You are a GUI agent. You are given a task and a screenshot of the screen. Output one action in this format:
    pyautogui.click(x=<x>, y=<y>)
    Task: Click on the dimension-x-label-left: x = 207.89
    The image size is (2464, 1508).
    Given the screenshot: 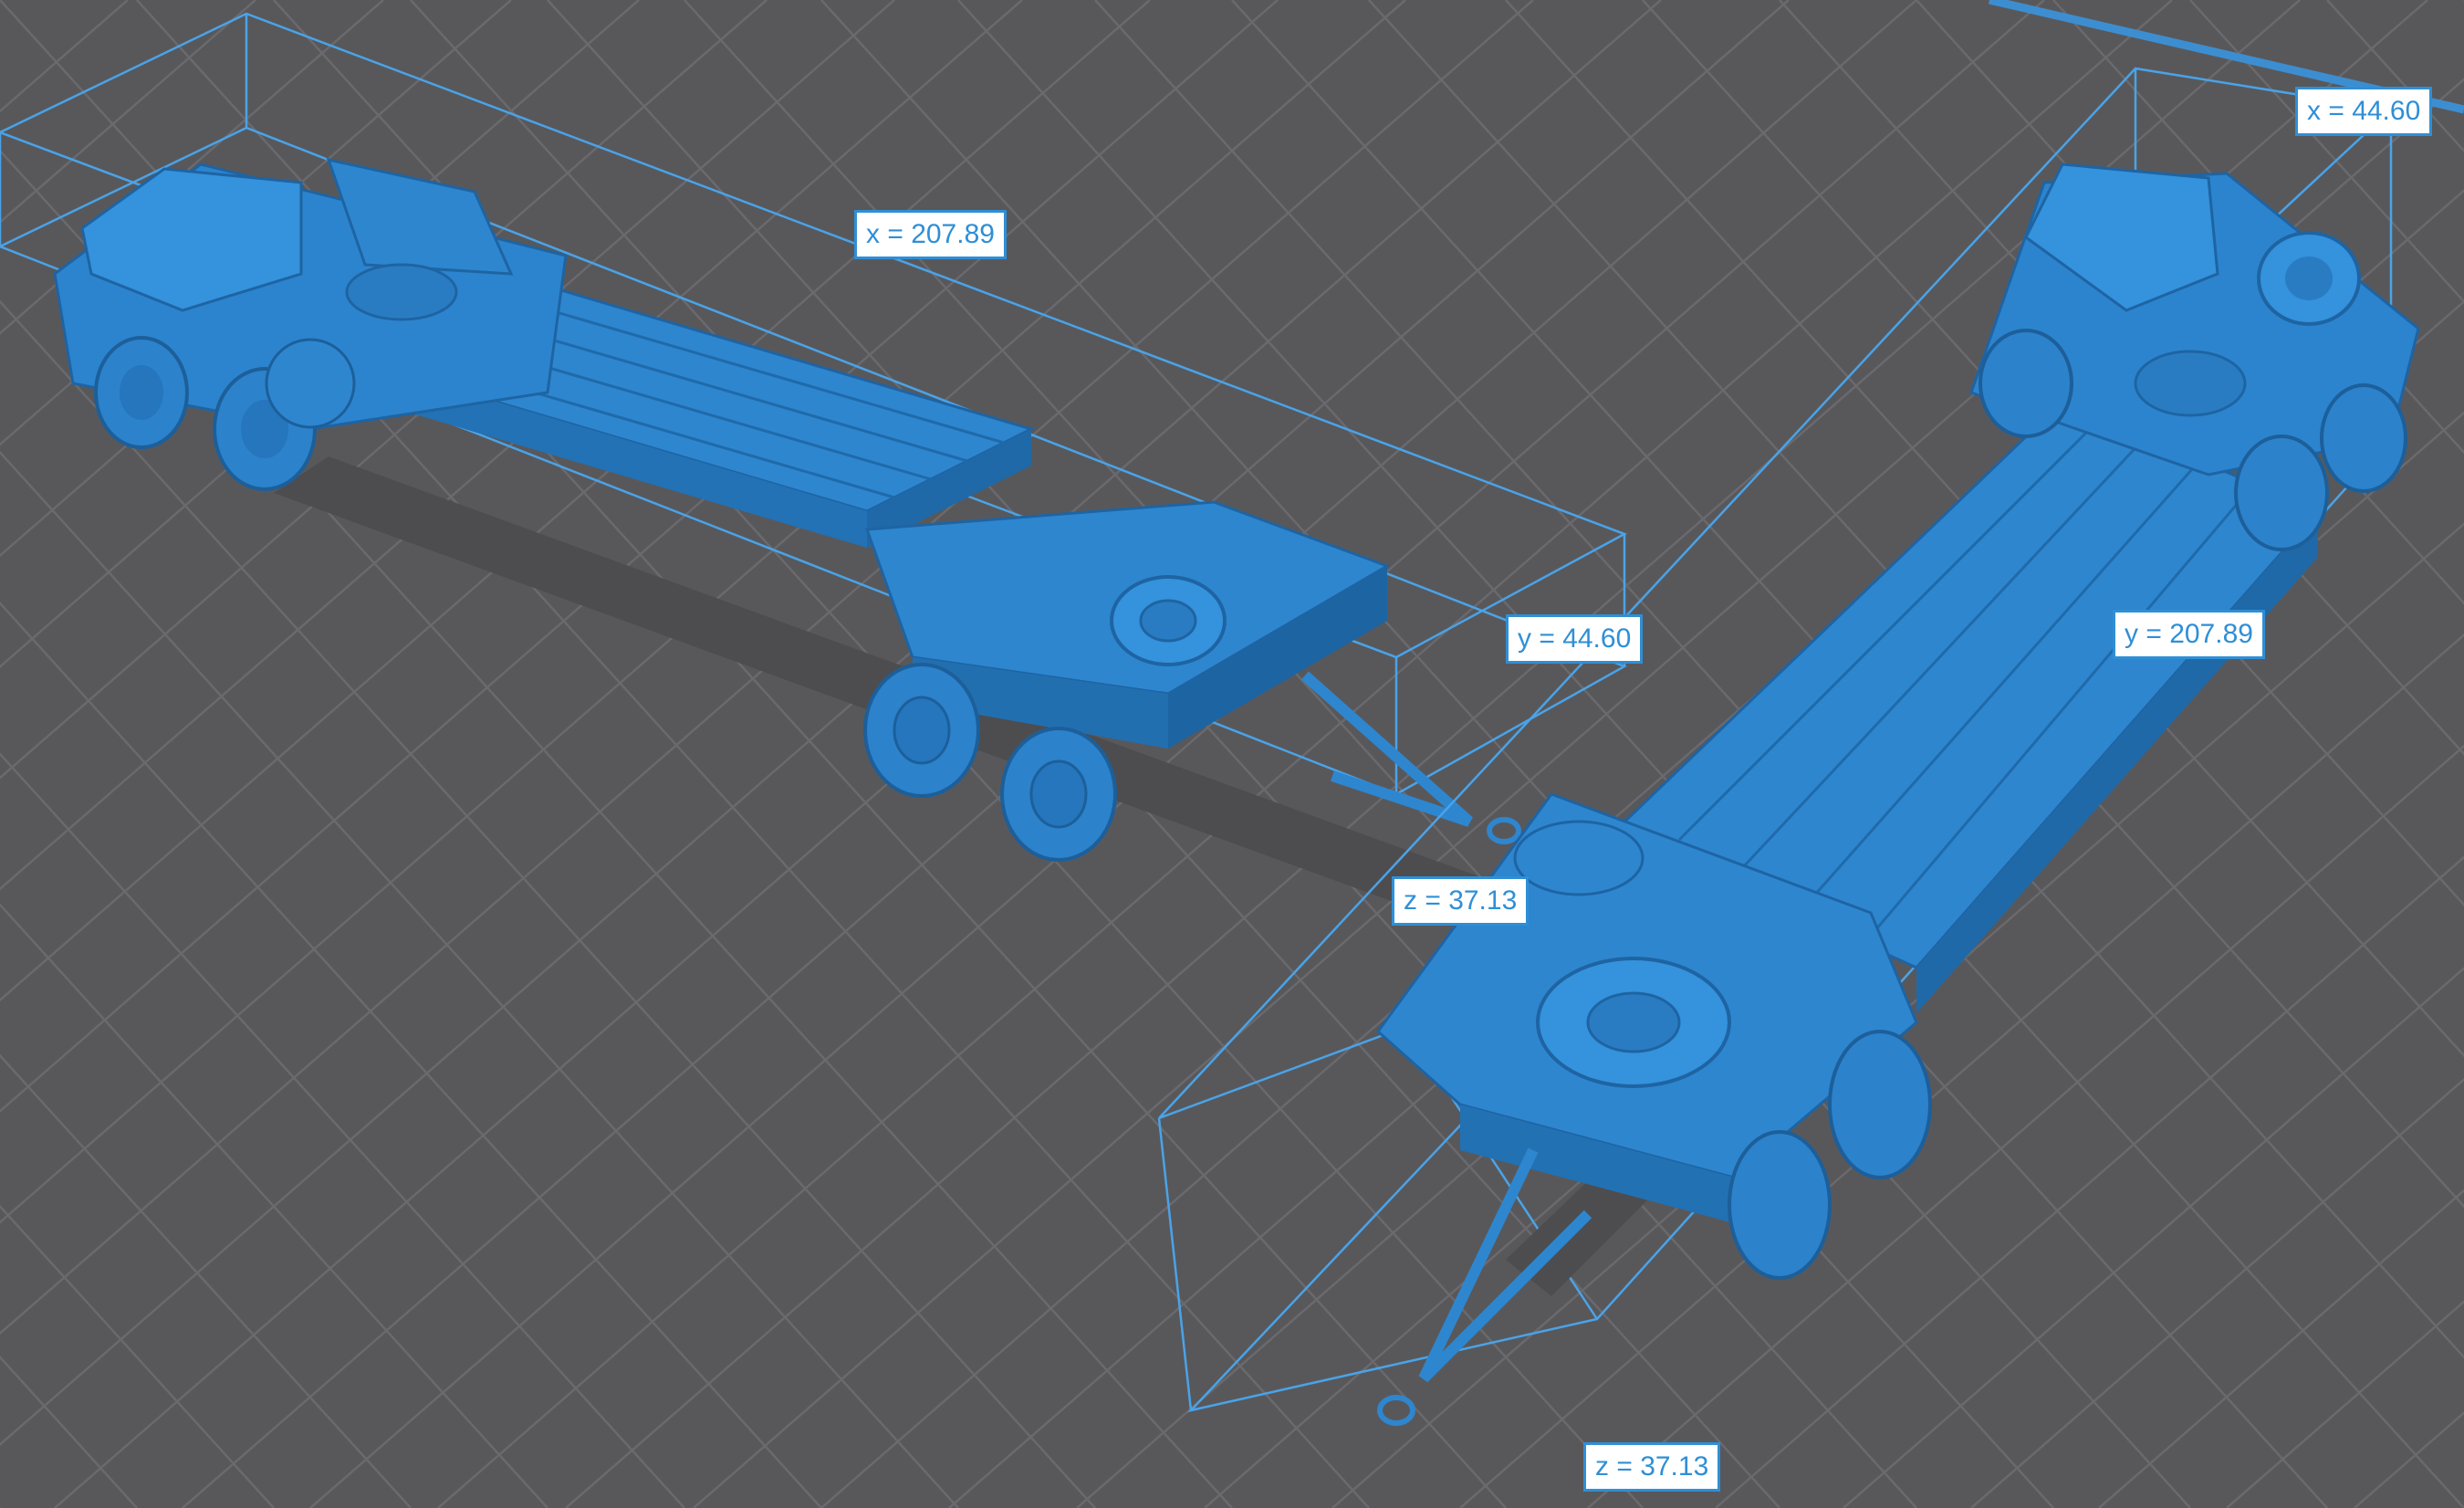 What is the action you would take?
    pyautogui.click(x=930, y=234)
    